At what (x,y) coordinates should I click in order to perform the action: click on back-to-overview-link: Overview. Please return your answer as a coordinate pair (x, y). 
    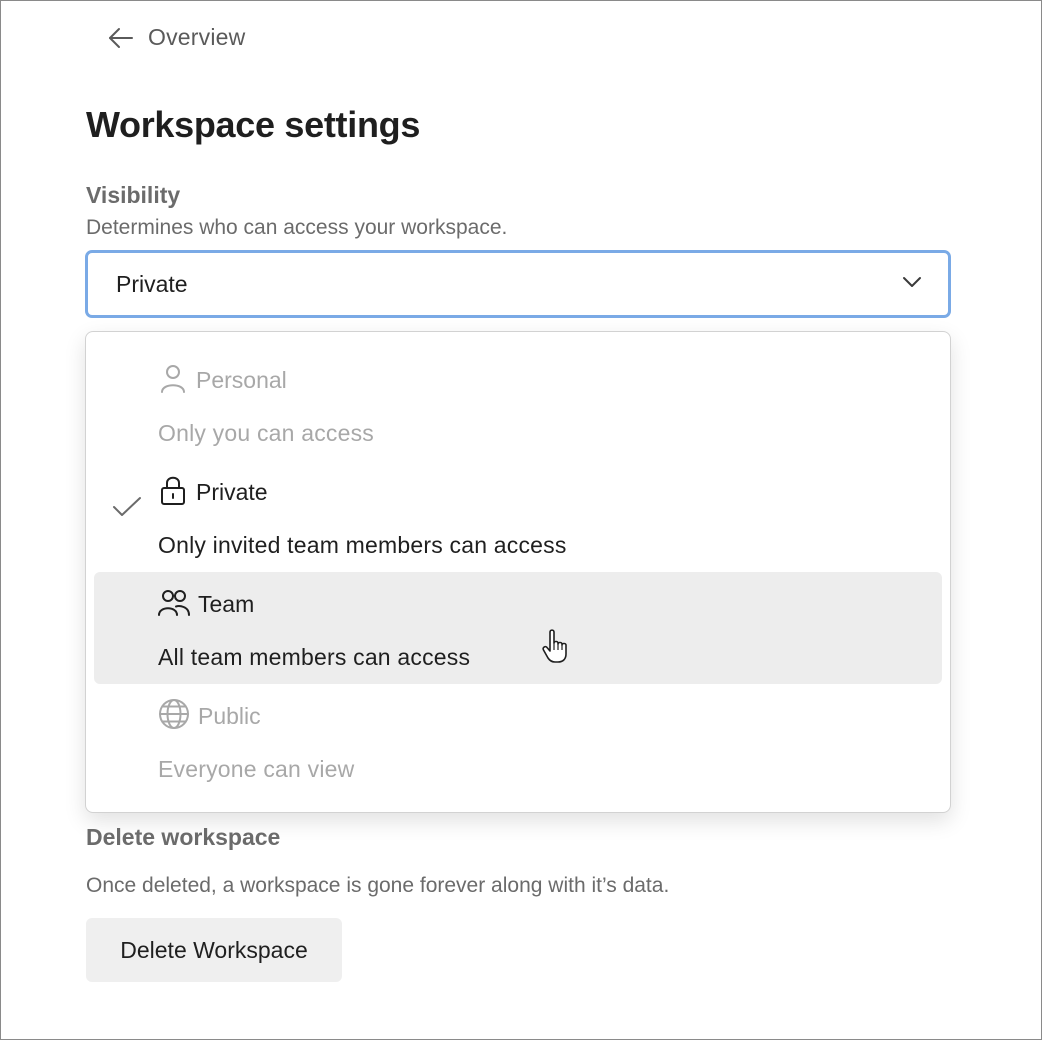
    Looking at the image, I should click on (176, 37).